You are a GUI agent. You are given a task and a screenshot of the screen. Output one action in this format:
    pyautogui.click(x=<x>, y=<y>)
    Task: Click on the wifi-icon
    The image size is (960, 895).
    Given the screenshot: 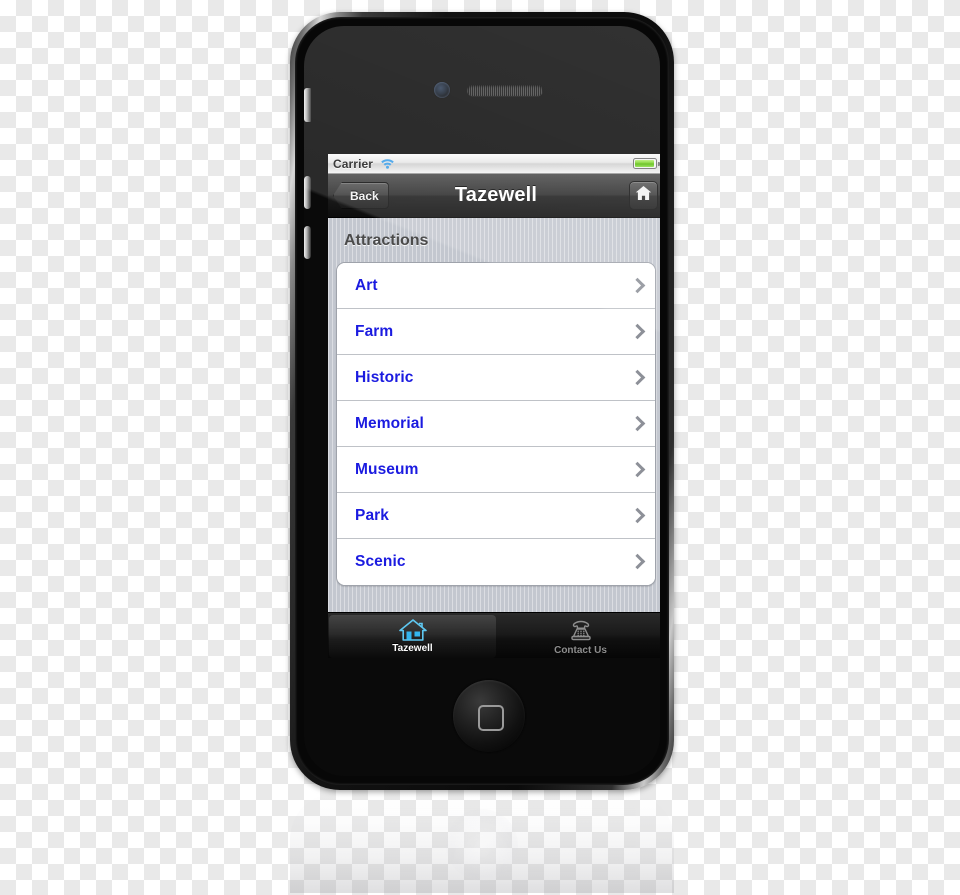 What is the action you would take?
    pyautogui.click(x=387, y=163)
    